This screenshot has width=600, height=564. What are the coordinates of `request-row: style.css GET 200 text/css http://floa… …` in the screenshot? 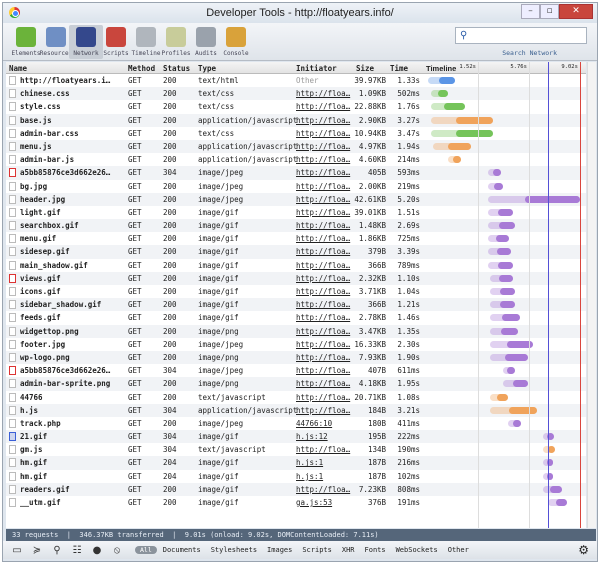 It's located at (296, 106).